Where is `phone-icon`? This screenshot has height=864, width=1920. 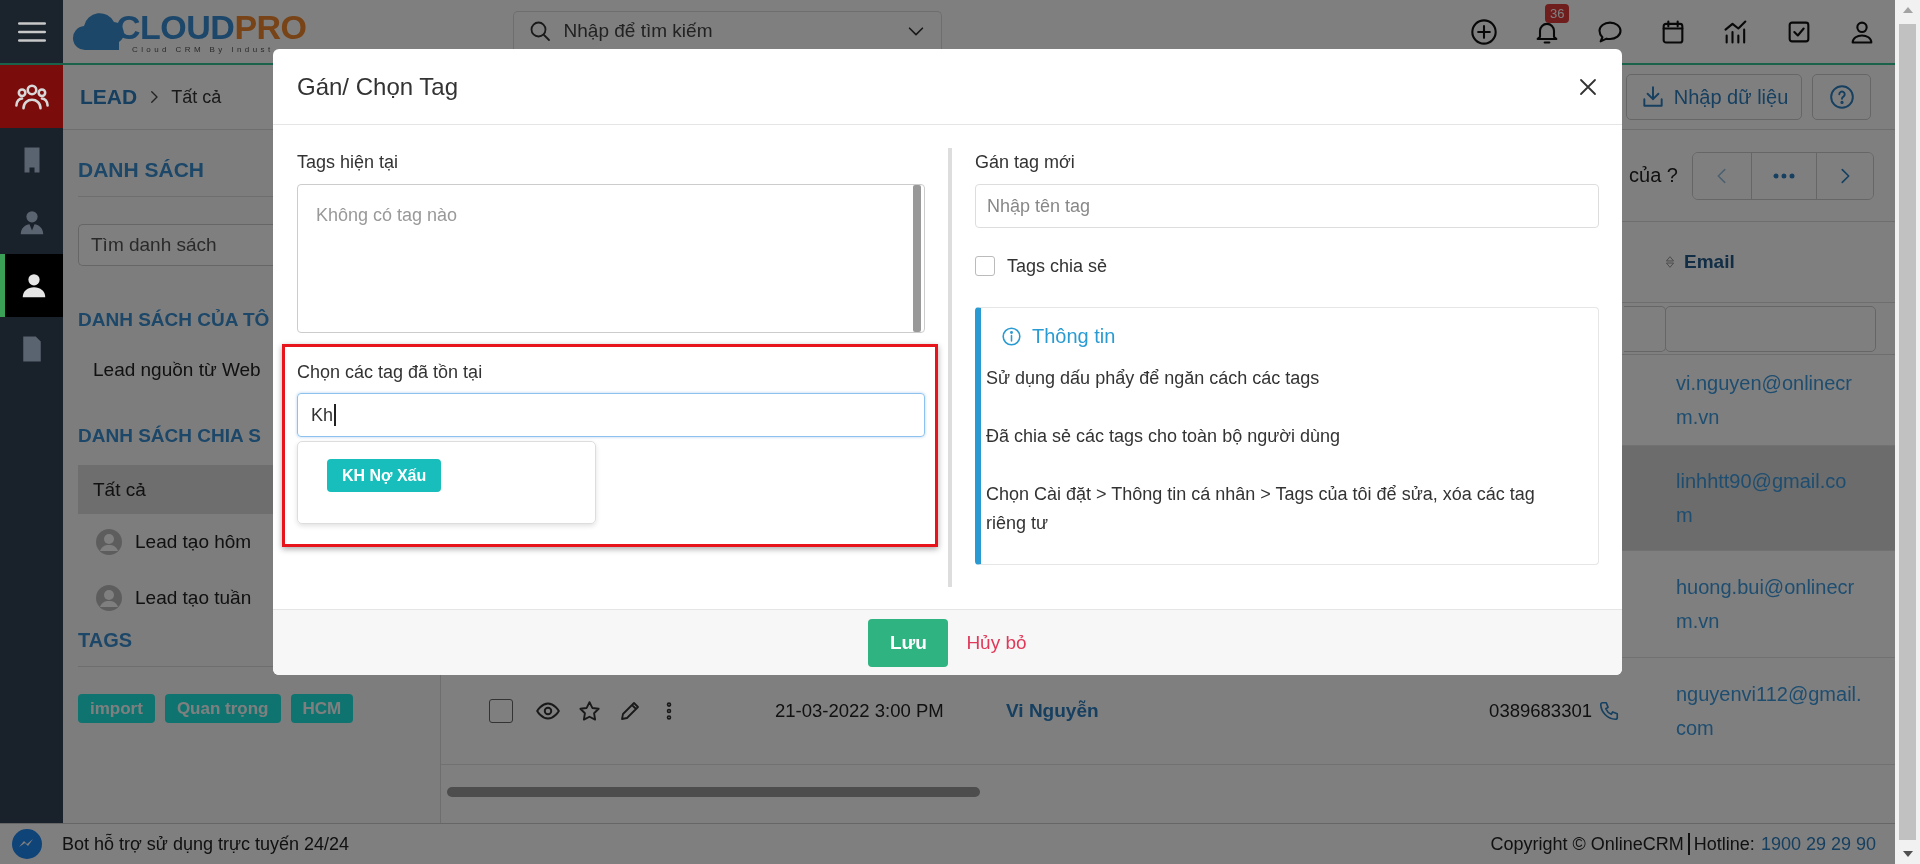
phone-icon is located at coordinates (1609, 711).